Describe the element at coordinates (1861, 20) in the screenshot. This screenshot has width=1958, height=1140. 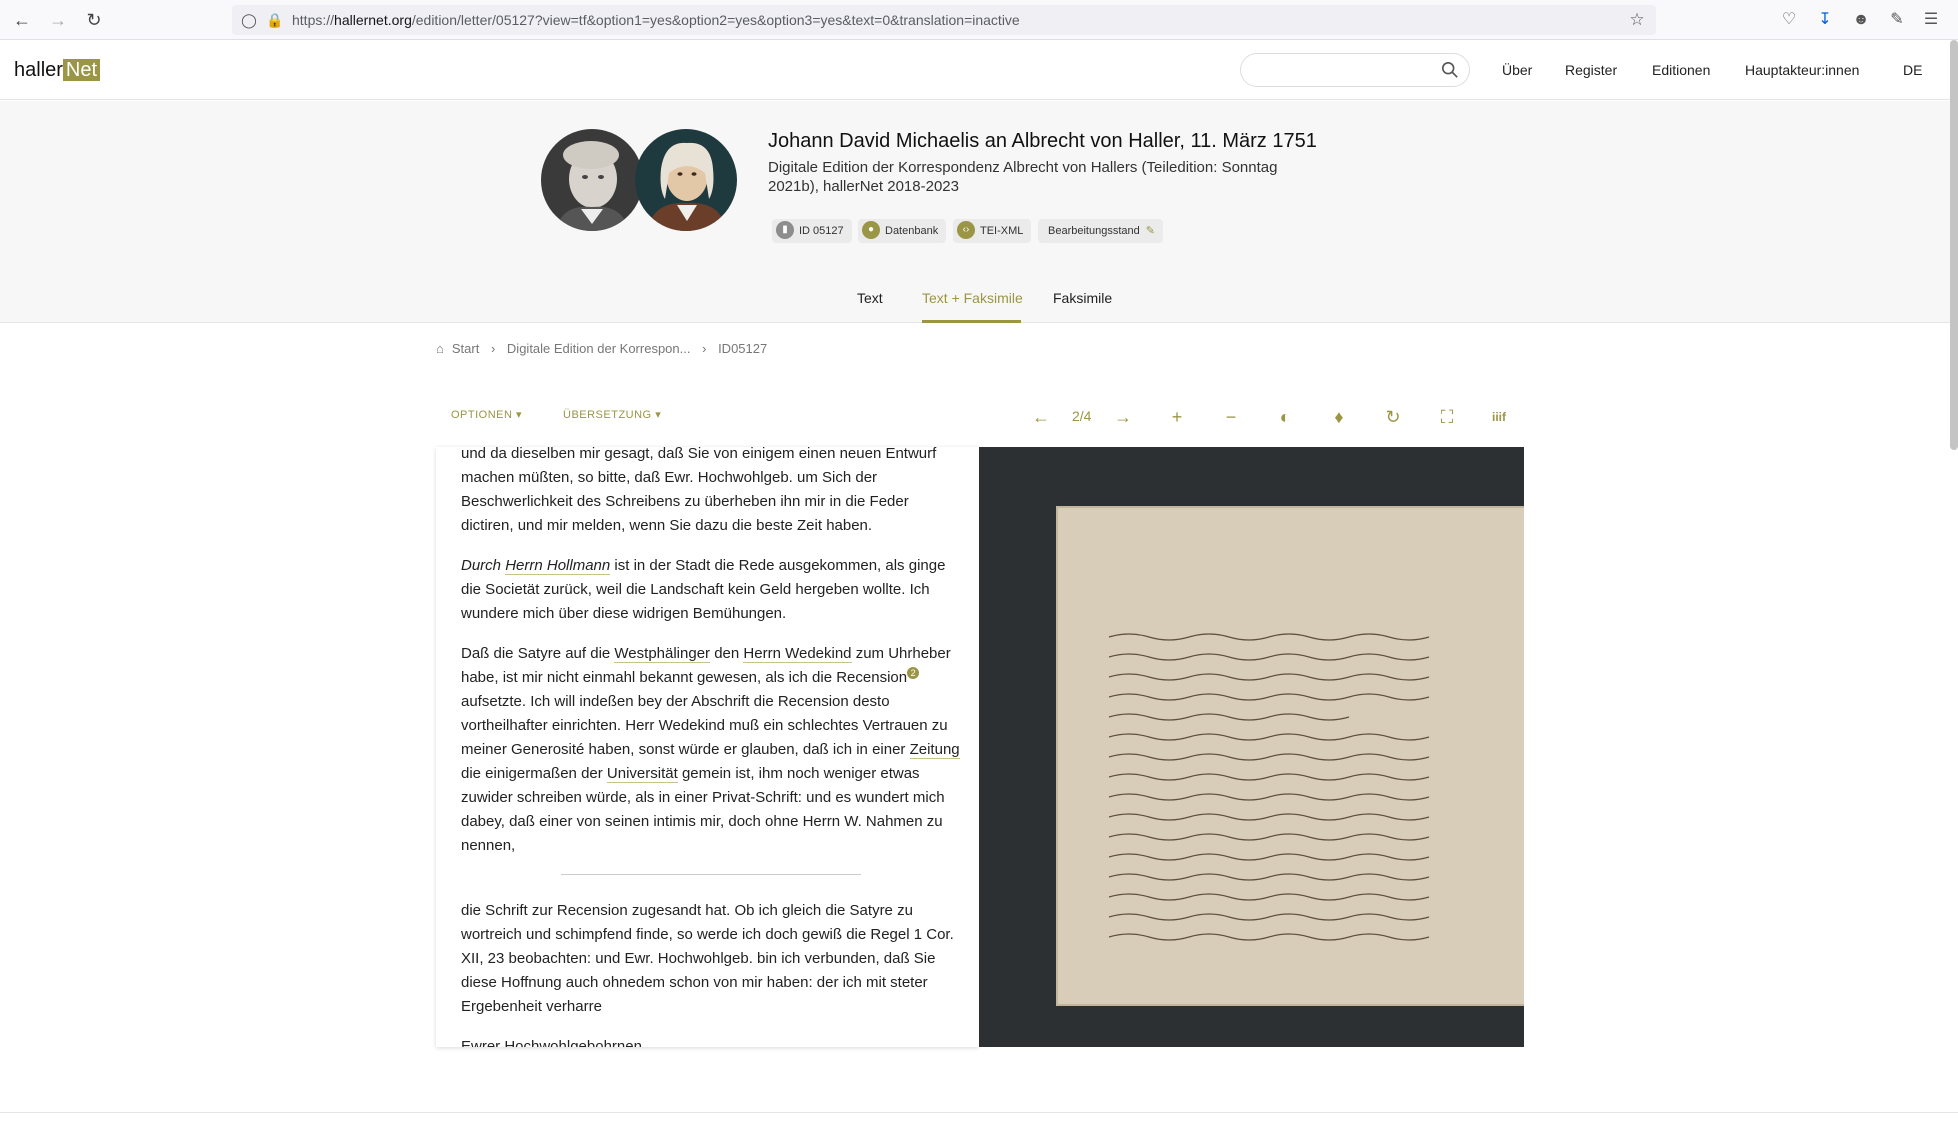
I see `account-icon: ☻` at that location.